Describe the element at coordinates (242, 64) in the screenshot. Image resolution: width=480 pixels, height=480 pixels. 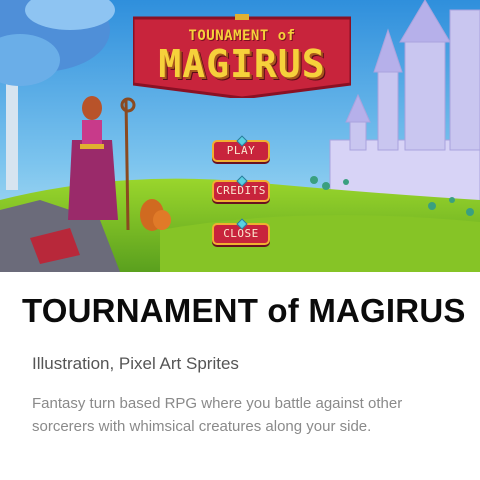
I see `logo-line-2: MAGIRUS` at that location.